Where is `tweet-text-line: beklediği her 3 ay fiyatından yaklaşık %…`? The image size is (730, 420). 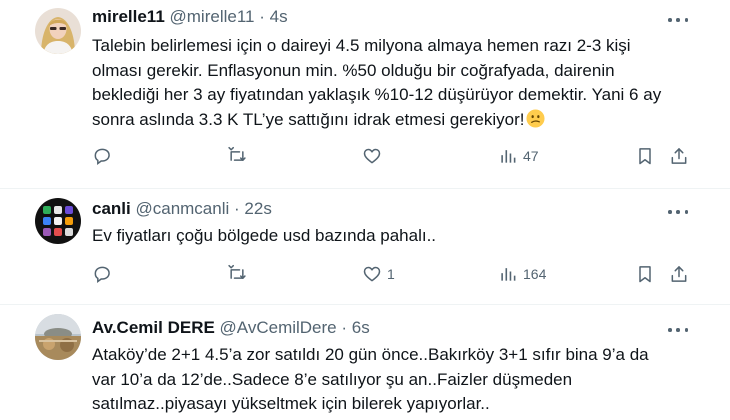 tweet-text-line: beklediği her 3 ay fiyatından yaklaşık %… is located at coordinates (377, 94).